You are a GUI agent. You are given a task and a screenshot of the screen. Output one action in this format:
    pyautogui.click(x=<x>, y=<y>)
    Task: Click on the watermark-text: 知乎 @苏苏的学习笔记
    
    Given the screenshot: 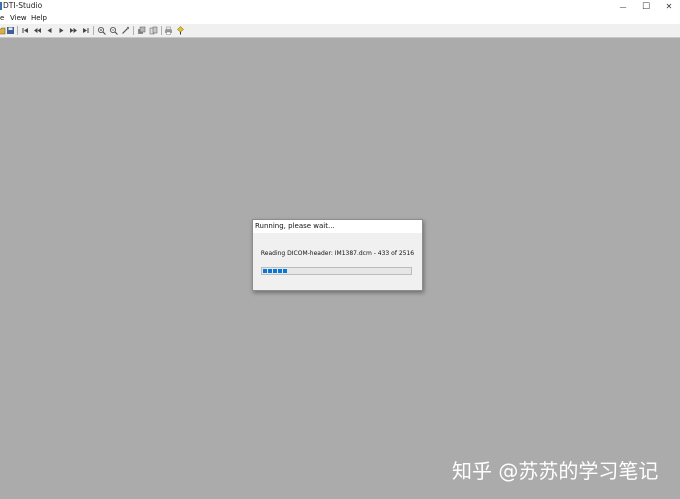 What is the action you would take?
    pyautogui.click(x=555, y=471)
    